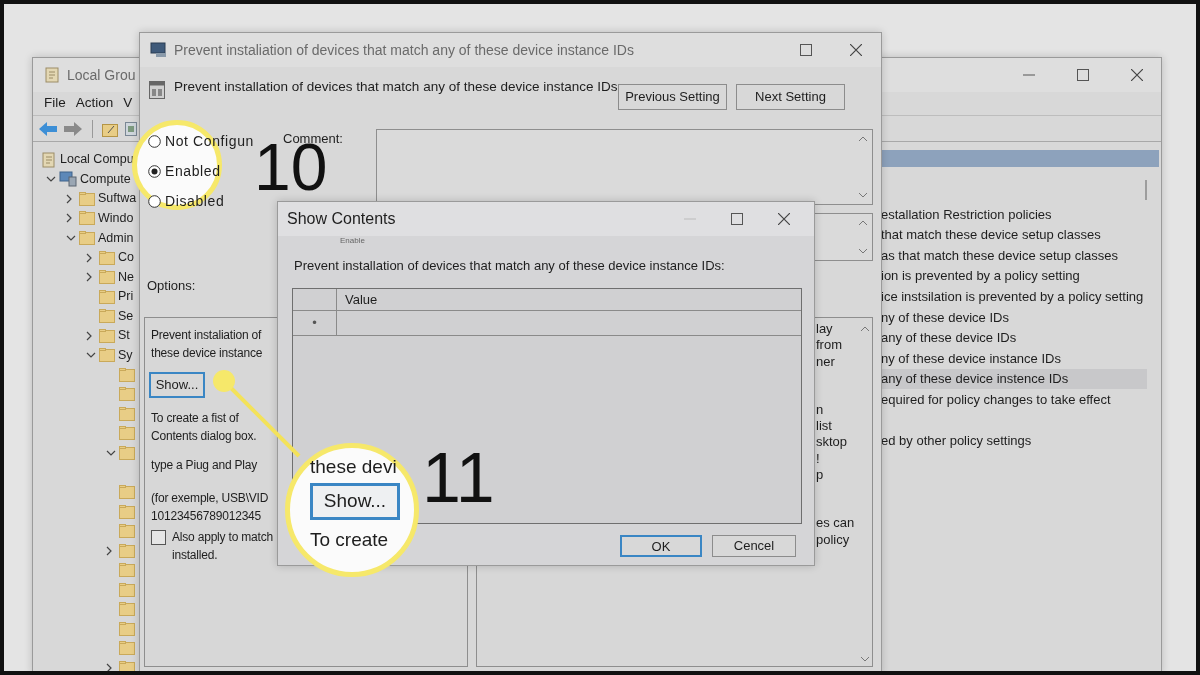 The width and height of the screenshot is (1200, 675). What do you see at coordinates (207, 353) in the screenshot?
I see `options-text: these device instance` at bounding box center [207, 353].